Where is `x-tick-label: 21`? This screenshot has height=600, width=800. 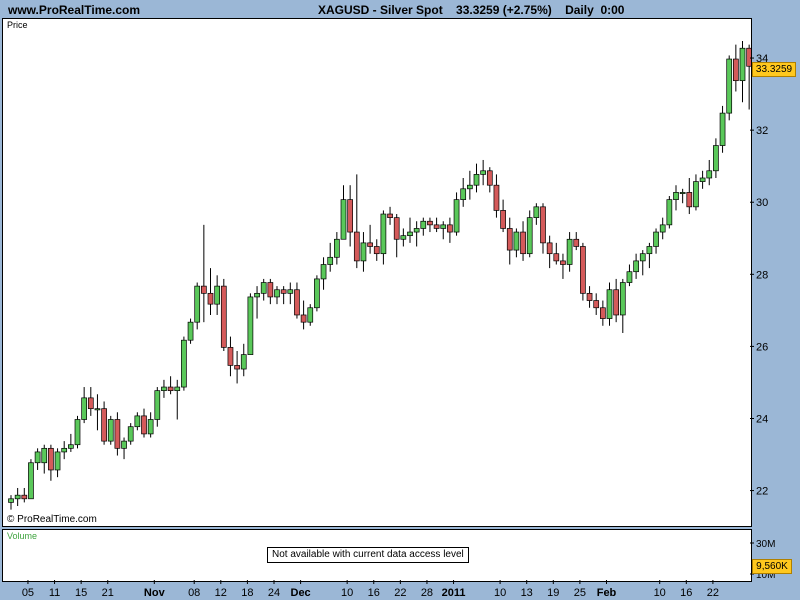
x-tick-label: 21 is located at coordinates (108, 593).